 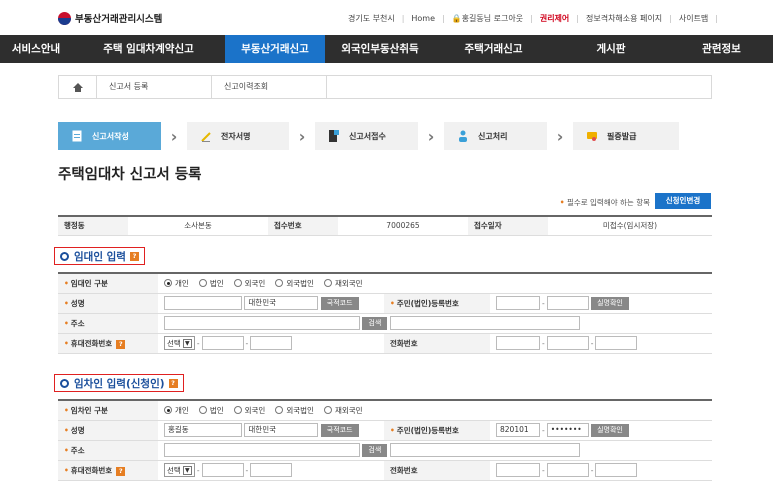 I want to click on lessor-mobile-mid, so click(x=222, y=343).